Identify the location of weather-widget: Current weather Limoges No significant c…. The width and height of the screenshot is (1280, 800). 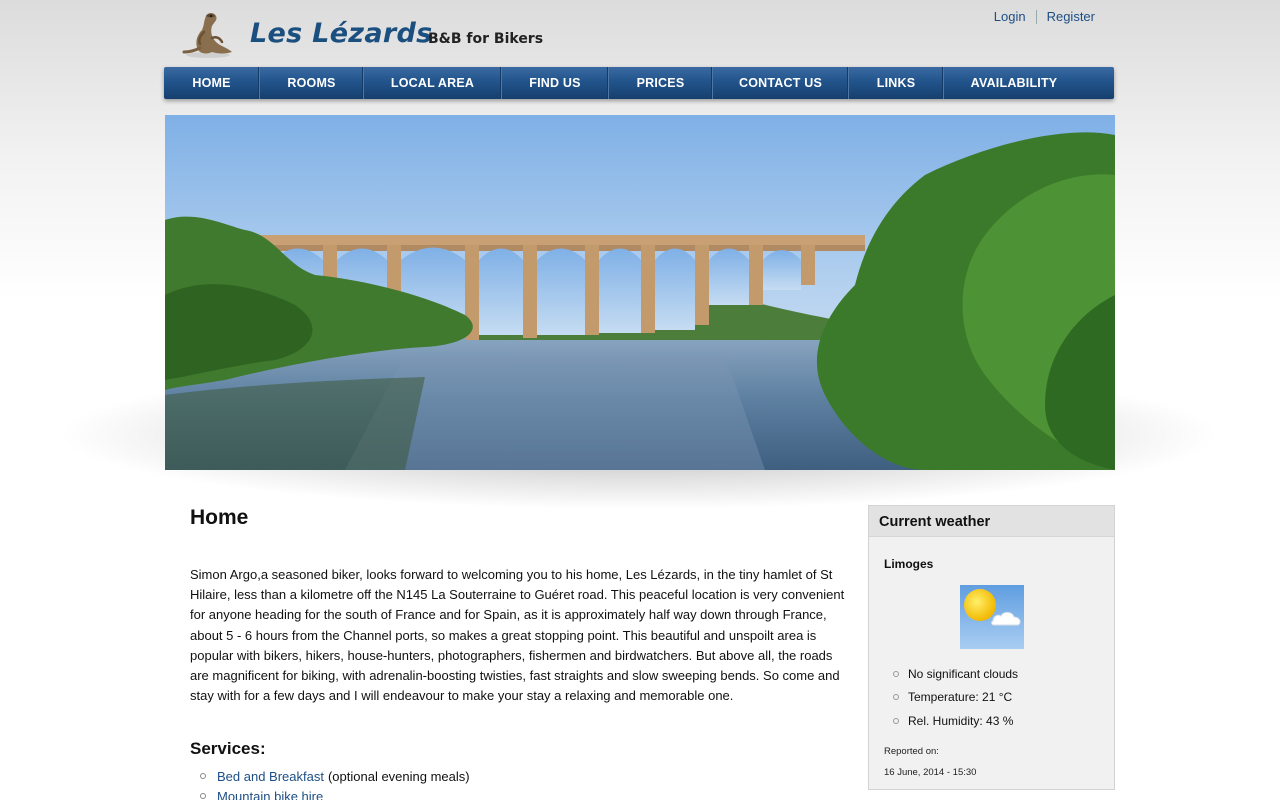
(991, 647).